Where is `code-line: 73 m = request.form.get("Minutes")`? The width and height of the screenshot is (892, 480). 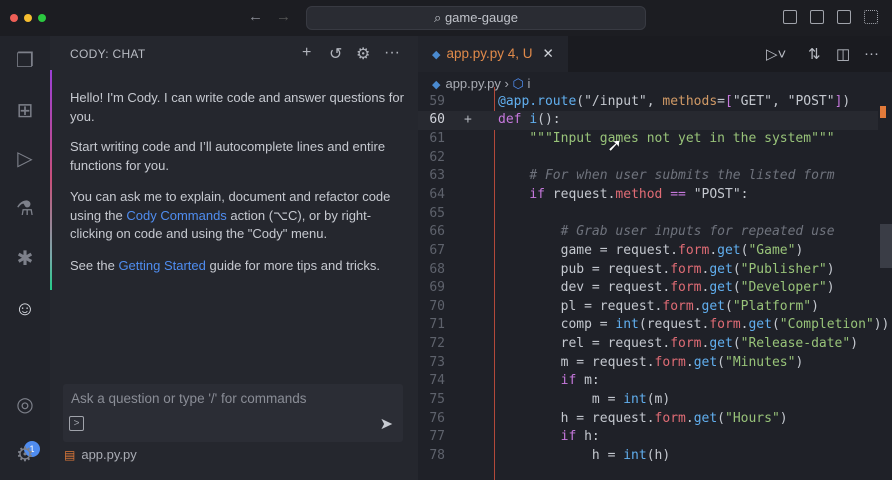
code-line: 73 m = request.form.get("Minutes") is located at coordinates (648, 363).